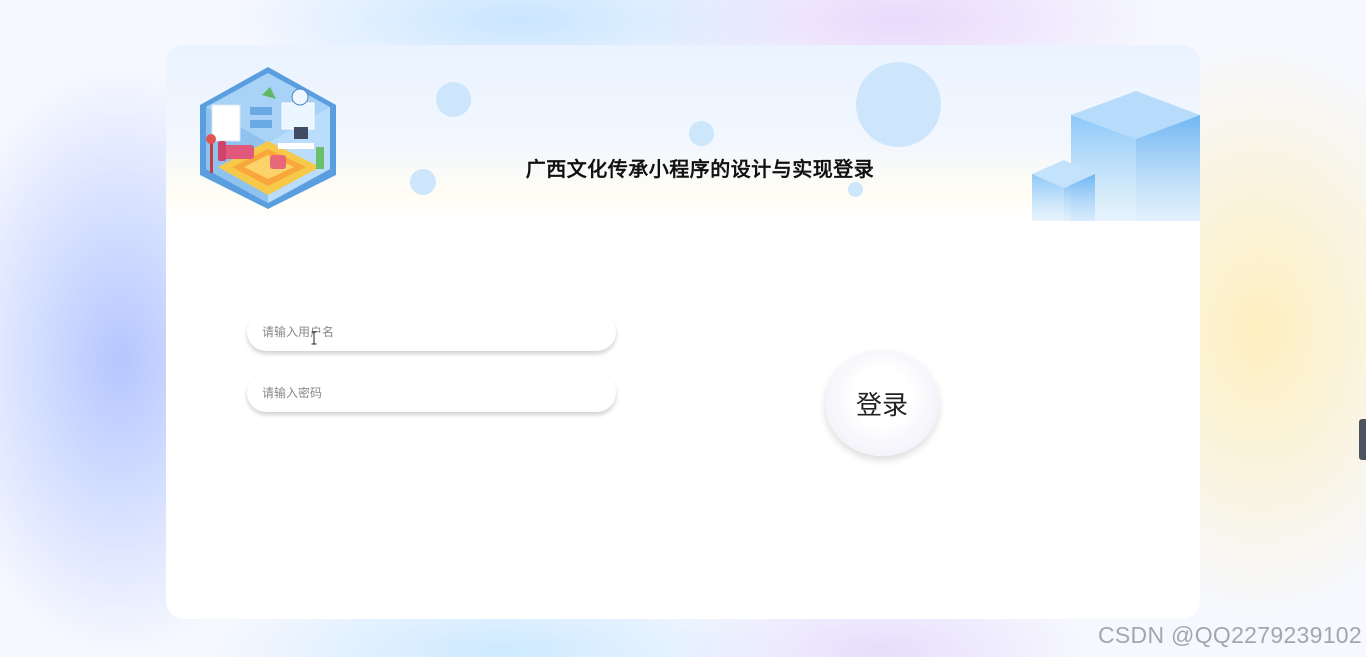  I want to click on cubes-decoration-icon, so click(1113, 155).